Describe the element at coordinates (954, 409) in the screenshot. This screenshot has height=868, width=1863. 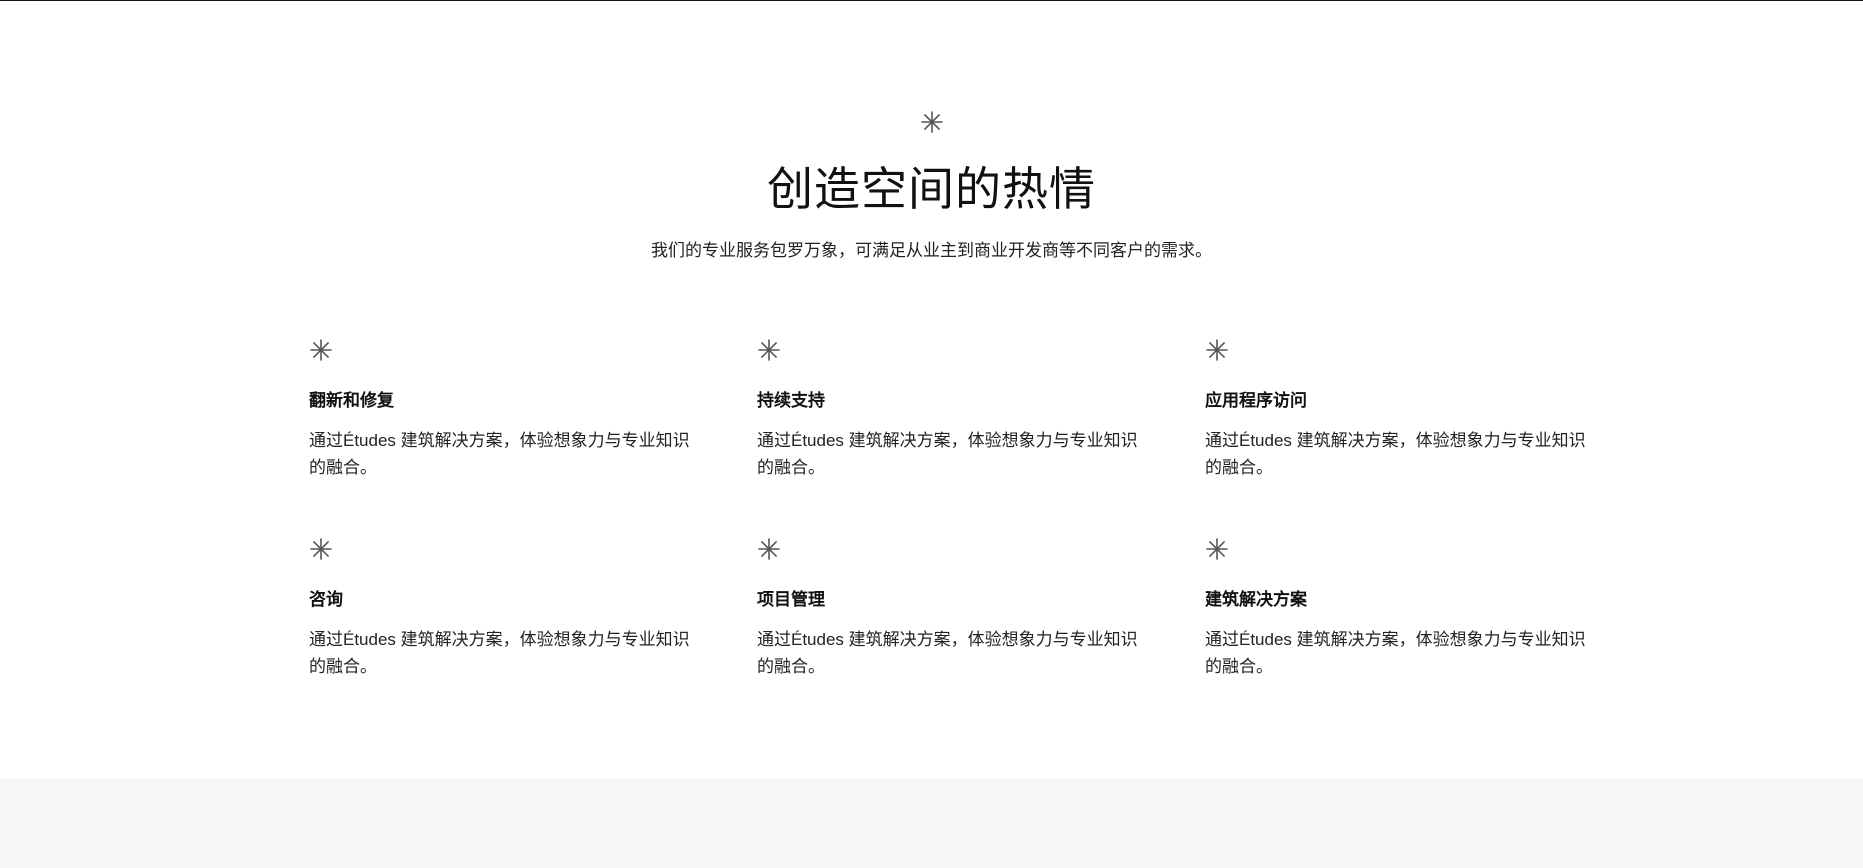
I see `feature-card: 持续支持 通过Études 建筑解决方案，体验想象力与专业知识的融合。` at that location.